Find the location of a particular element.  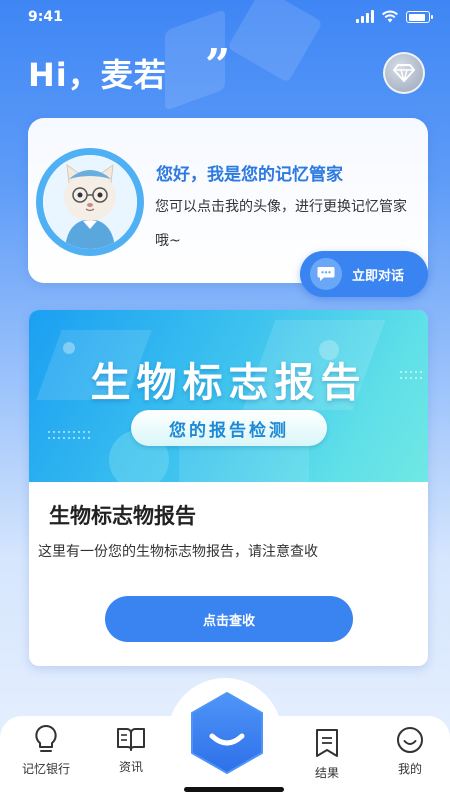

greeting-text: Hi，麦若 is located at coordinates (97, 75).